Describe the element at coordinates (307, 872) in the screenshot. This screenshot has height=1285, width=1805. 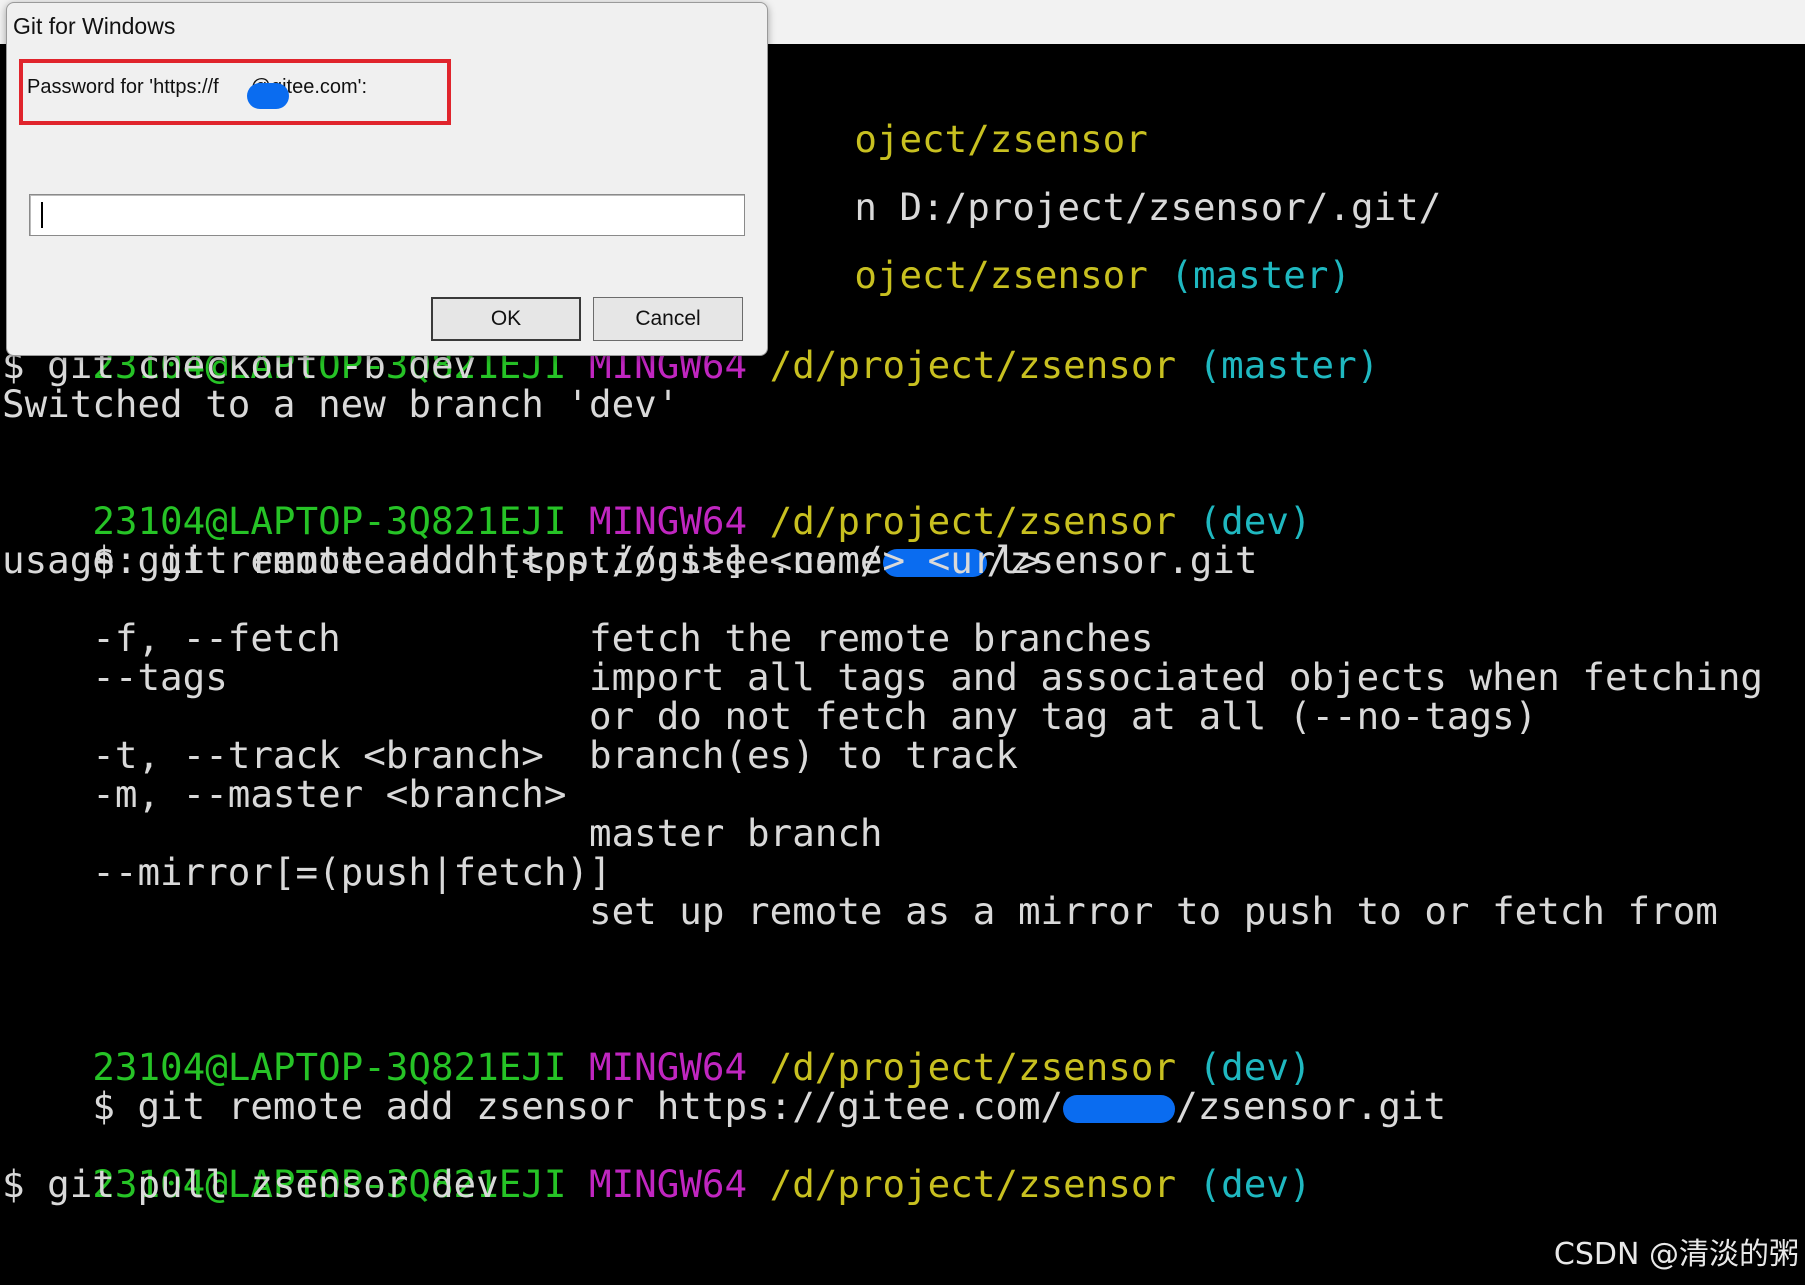
I see `output-line: --mirror[=(push|fetch)]` at that location.